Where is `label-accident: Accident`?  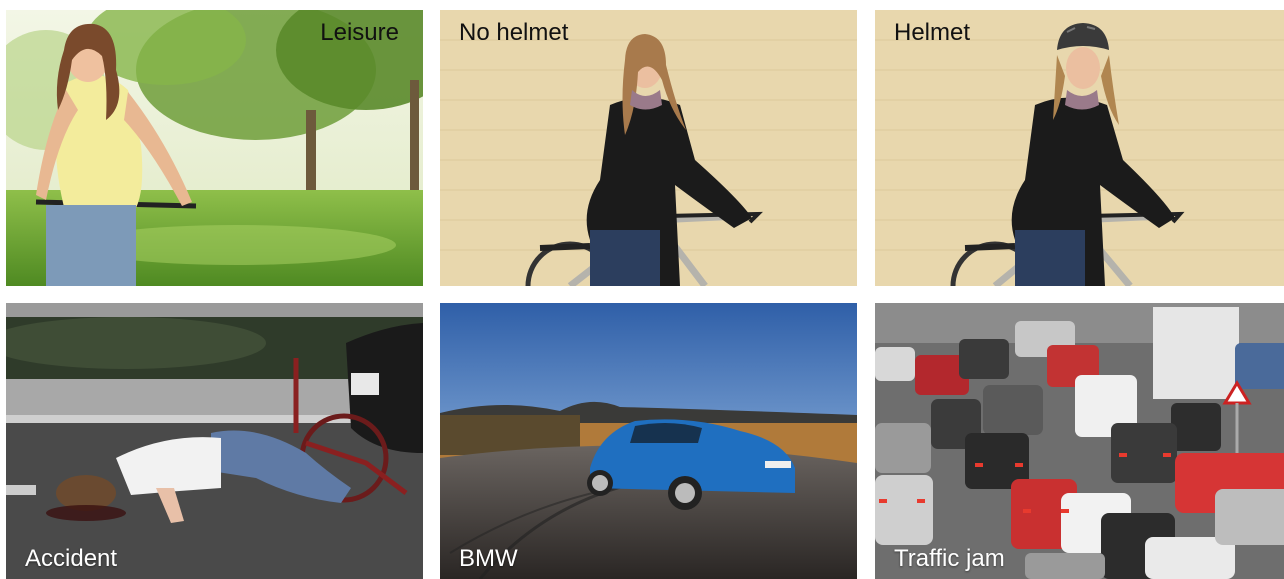
label-accident: Accident is located at coordinates (71, 558).